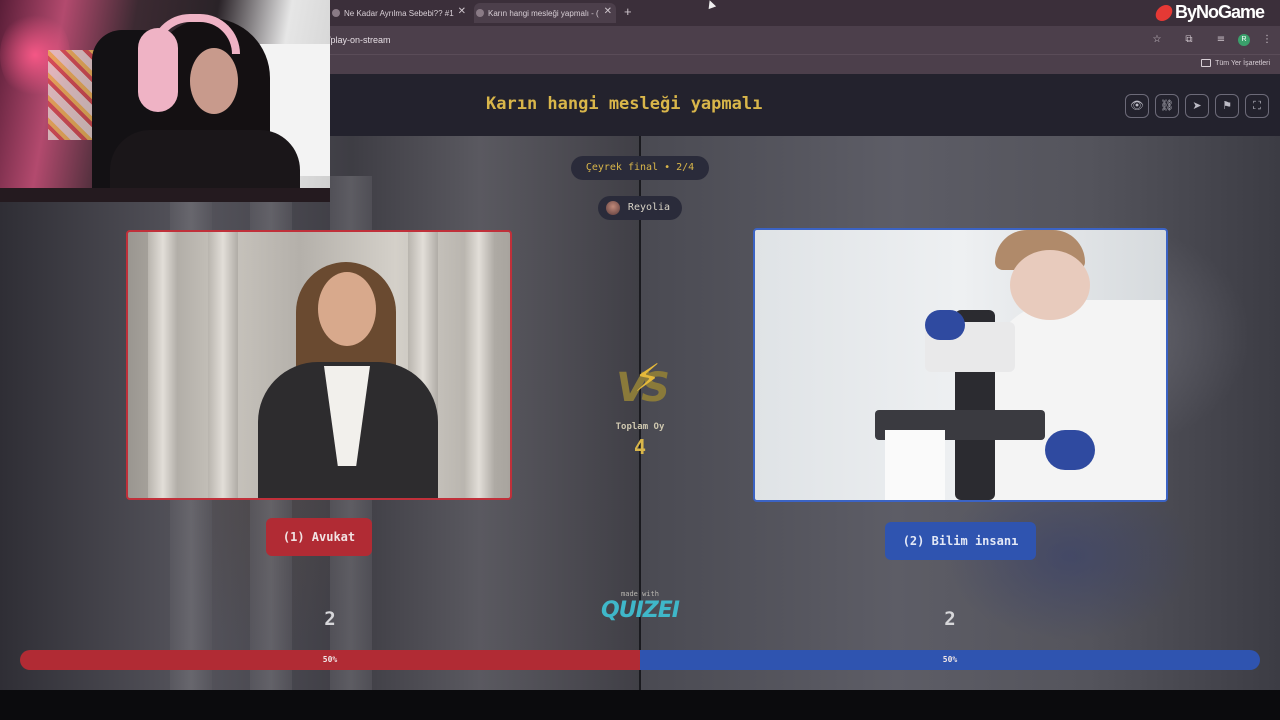 The height and width of the screenshot is (720, 1280). I want to click on url-field: /play-on-stream, so click(359, 40).